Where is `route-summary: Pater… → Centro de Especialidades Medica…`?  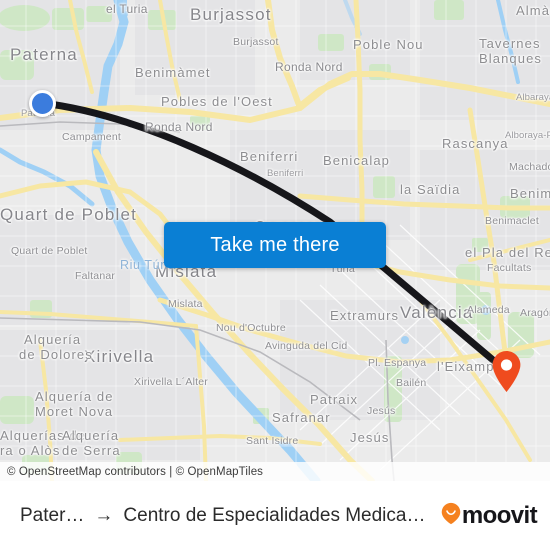 route-summary: Pater… → Centro de Especialidades Medica… is located at coordinates (216, 516).